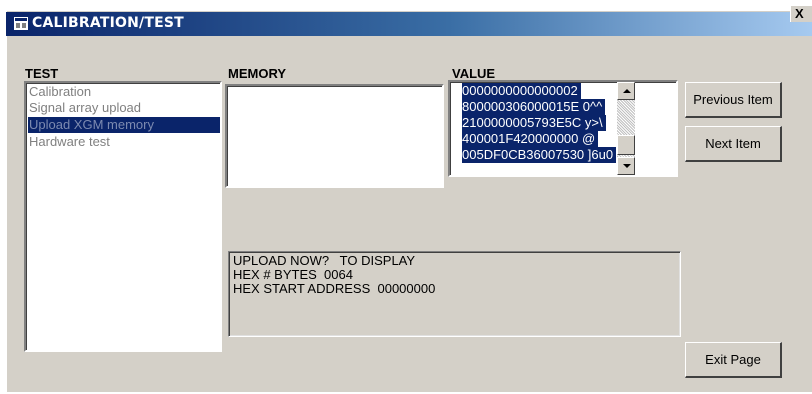  I want to click on exit-page-button: Exit Page, so click(733, 360).